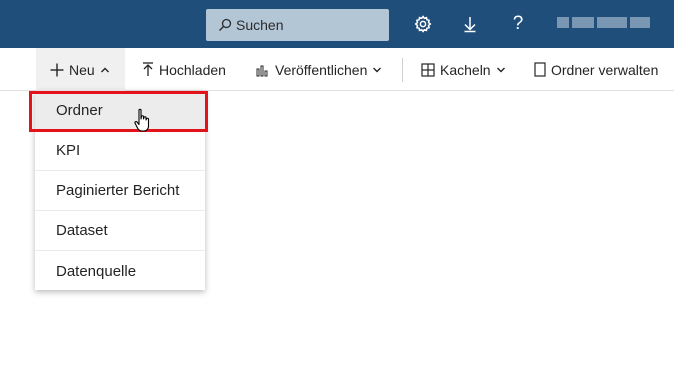  I want to click on manage-label: Ordner verwalten, so click(605, 69).